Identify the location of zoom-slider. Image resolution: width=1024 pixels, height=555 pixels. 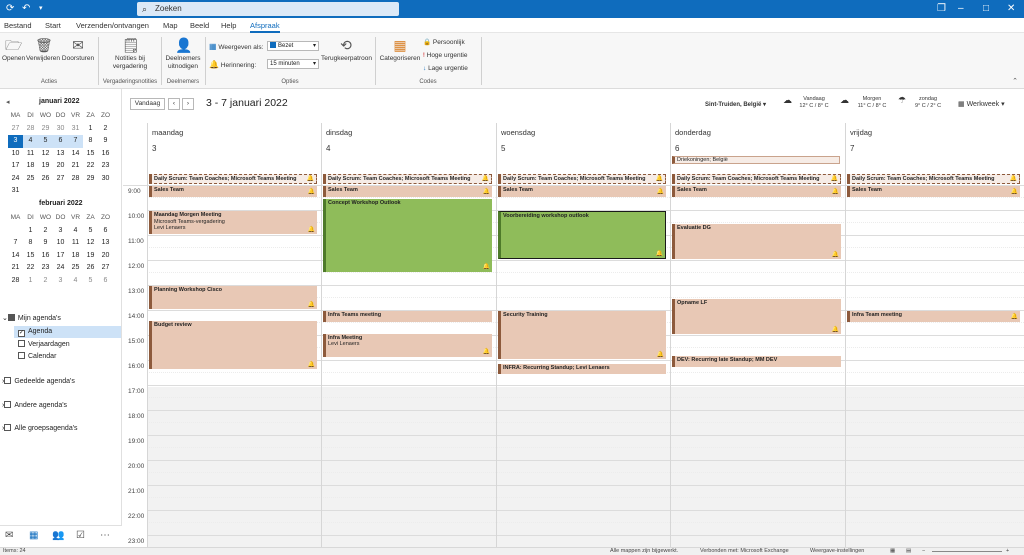
(967, 551).